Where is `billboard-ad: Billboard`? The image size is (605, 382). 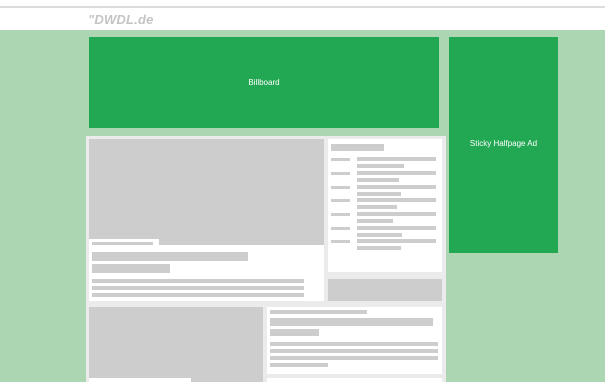 billboard-ad: Billboard is located at coordinates (264, 82).